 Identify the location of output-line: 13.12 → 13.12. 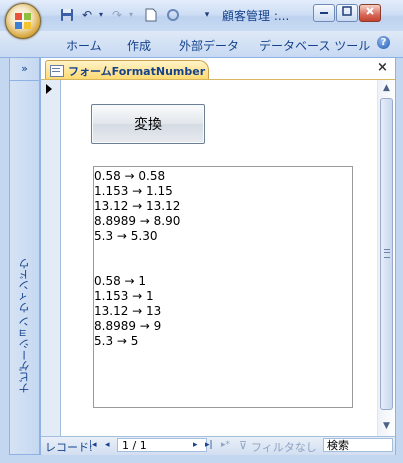
(137, 206).